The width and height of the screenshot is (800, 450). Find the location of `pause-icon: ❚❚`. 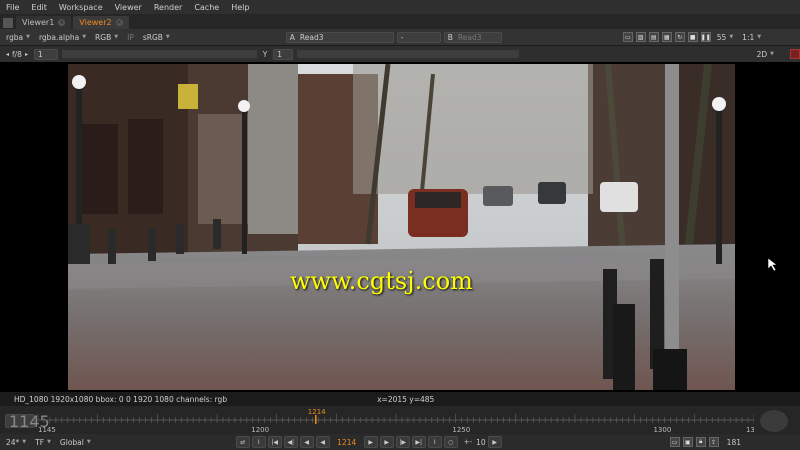

pause-icon: ❚❚ is located at coordinates (706, 37).